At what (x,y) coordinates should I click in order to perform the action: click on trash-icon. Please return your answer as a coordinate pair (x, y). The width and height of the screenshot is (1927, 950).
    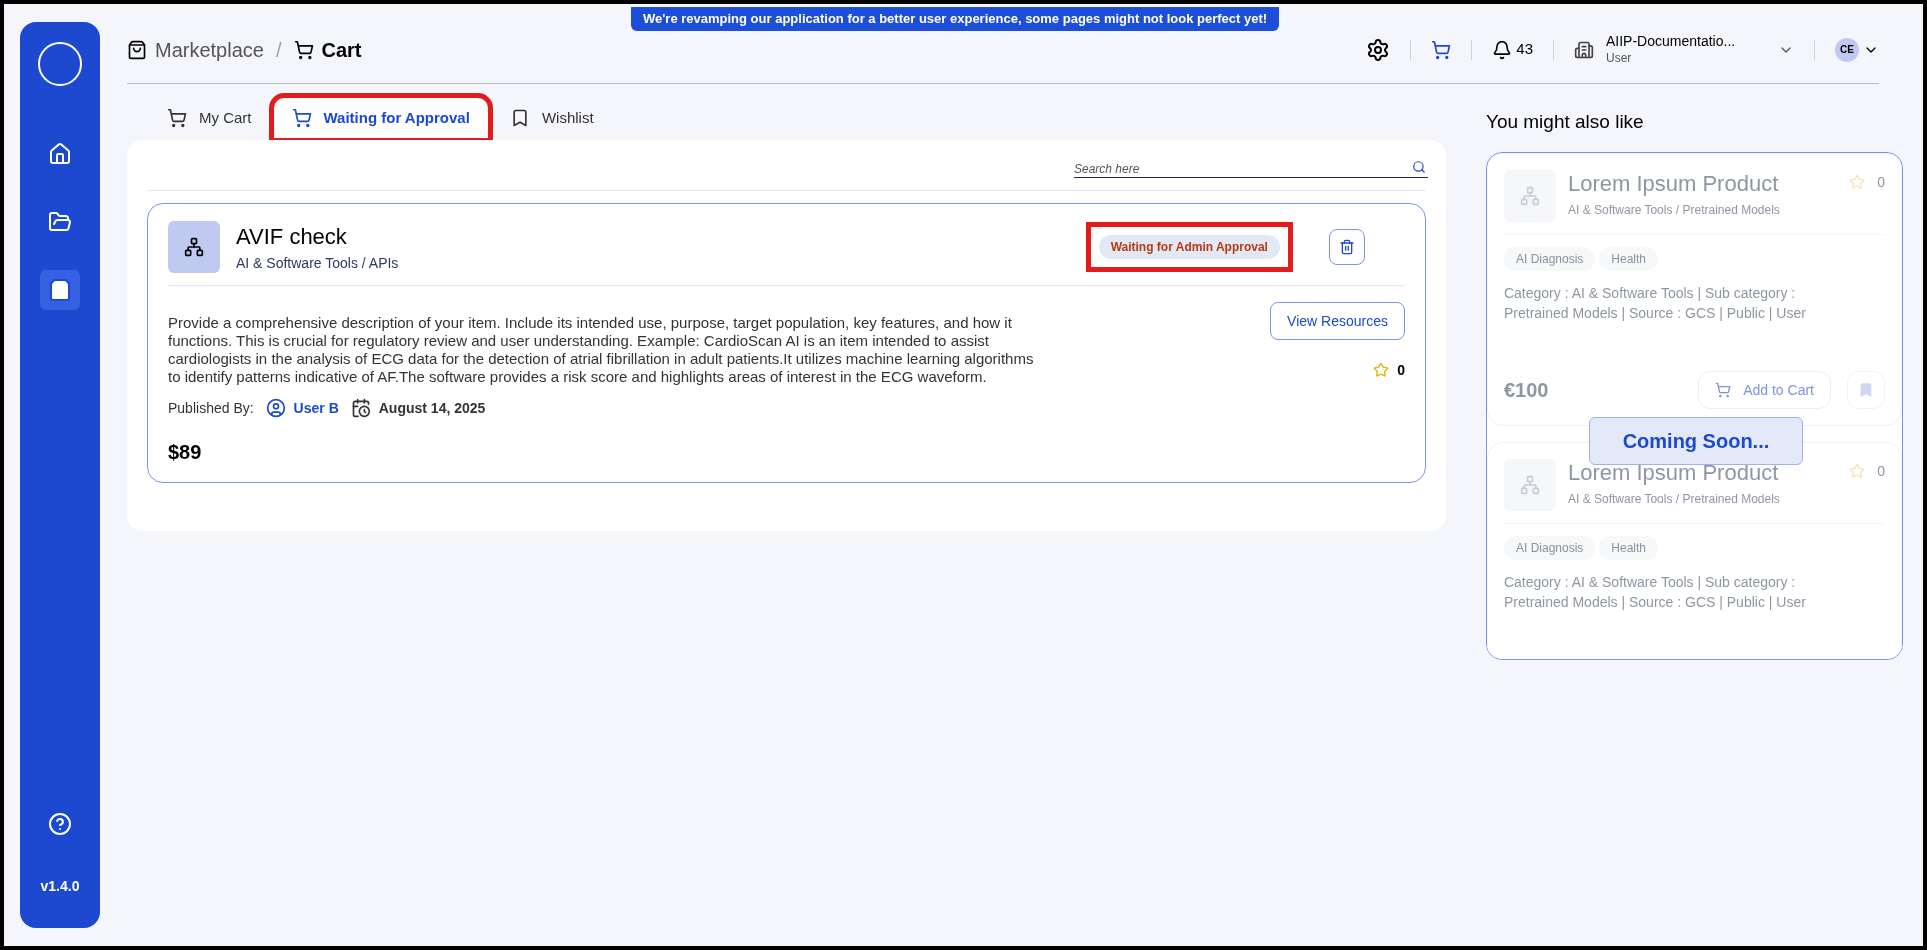
    Looking at the image, I should click on (1346, 246).